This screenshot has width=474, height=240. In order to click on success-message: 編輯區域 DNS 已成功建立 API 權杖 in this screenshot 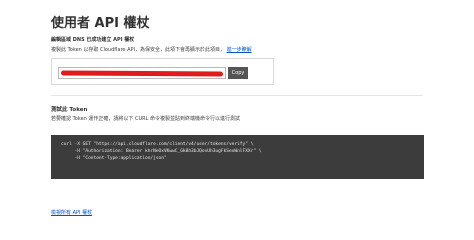, I will do `click(93, 40)`.